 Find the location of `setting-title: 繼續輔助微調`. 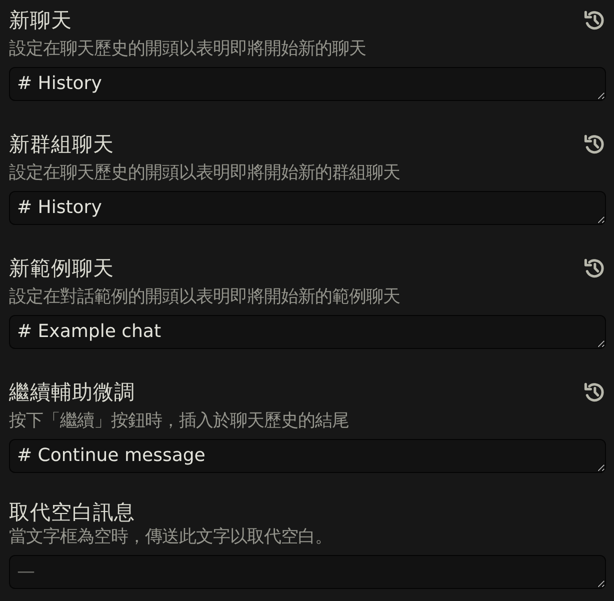

setting-title: 繼續輔助微調 is located at coordinates (72, 392).